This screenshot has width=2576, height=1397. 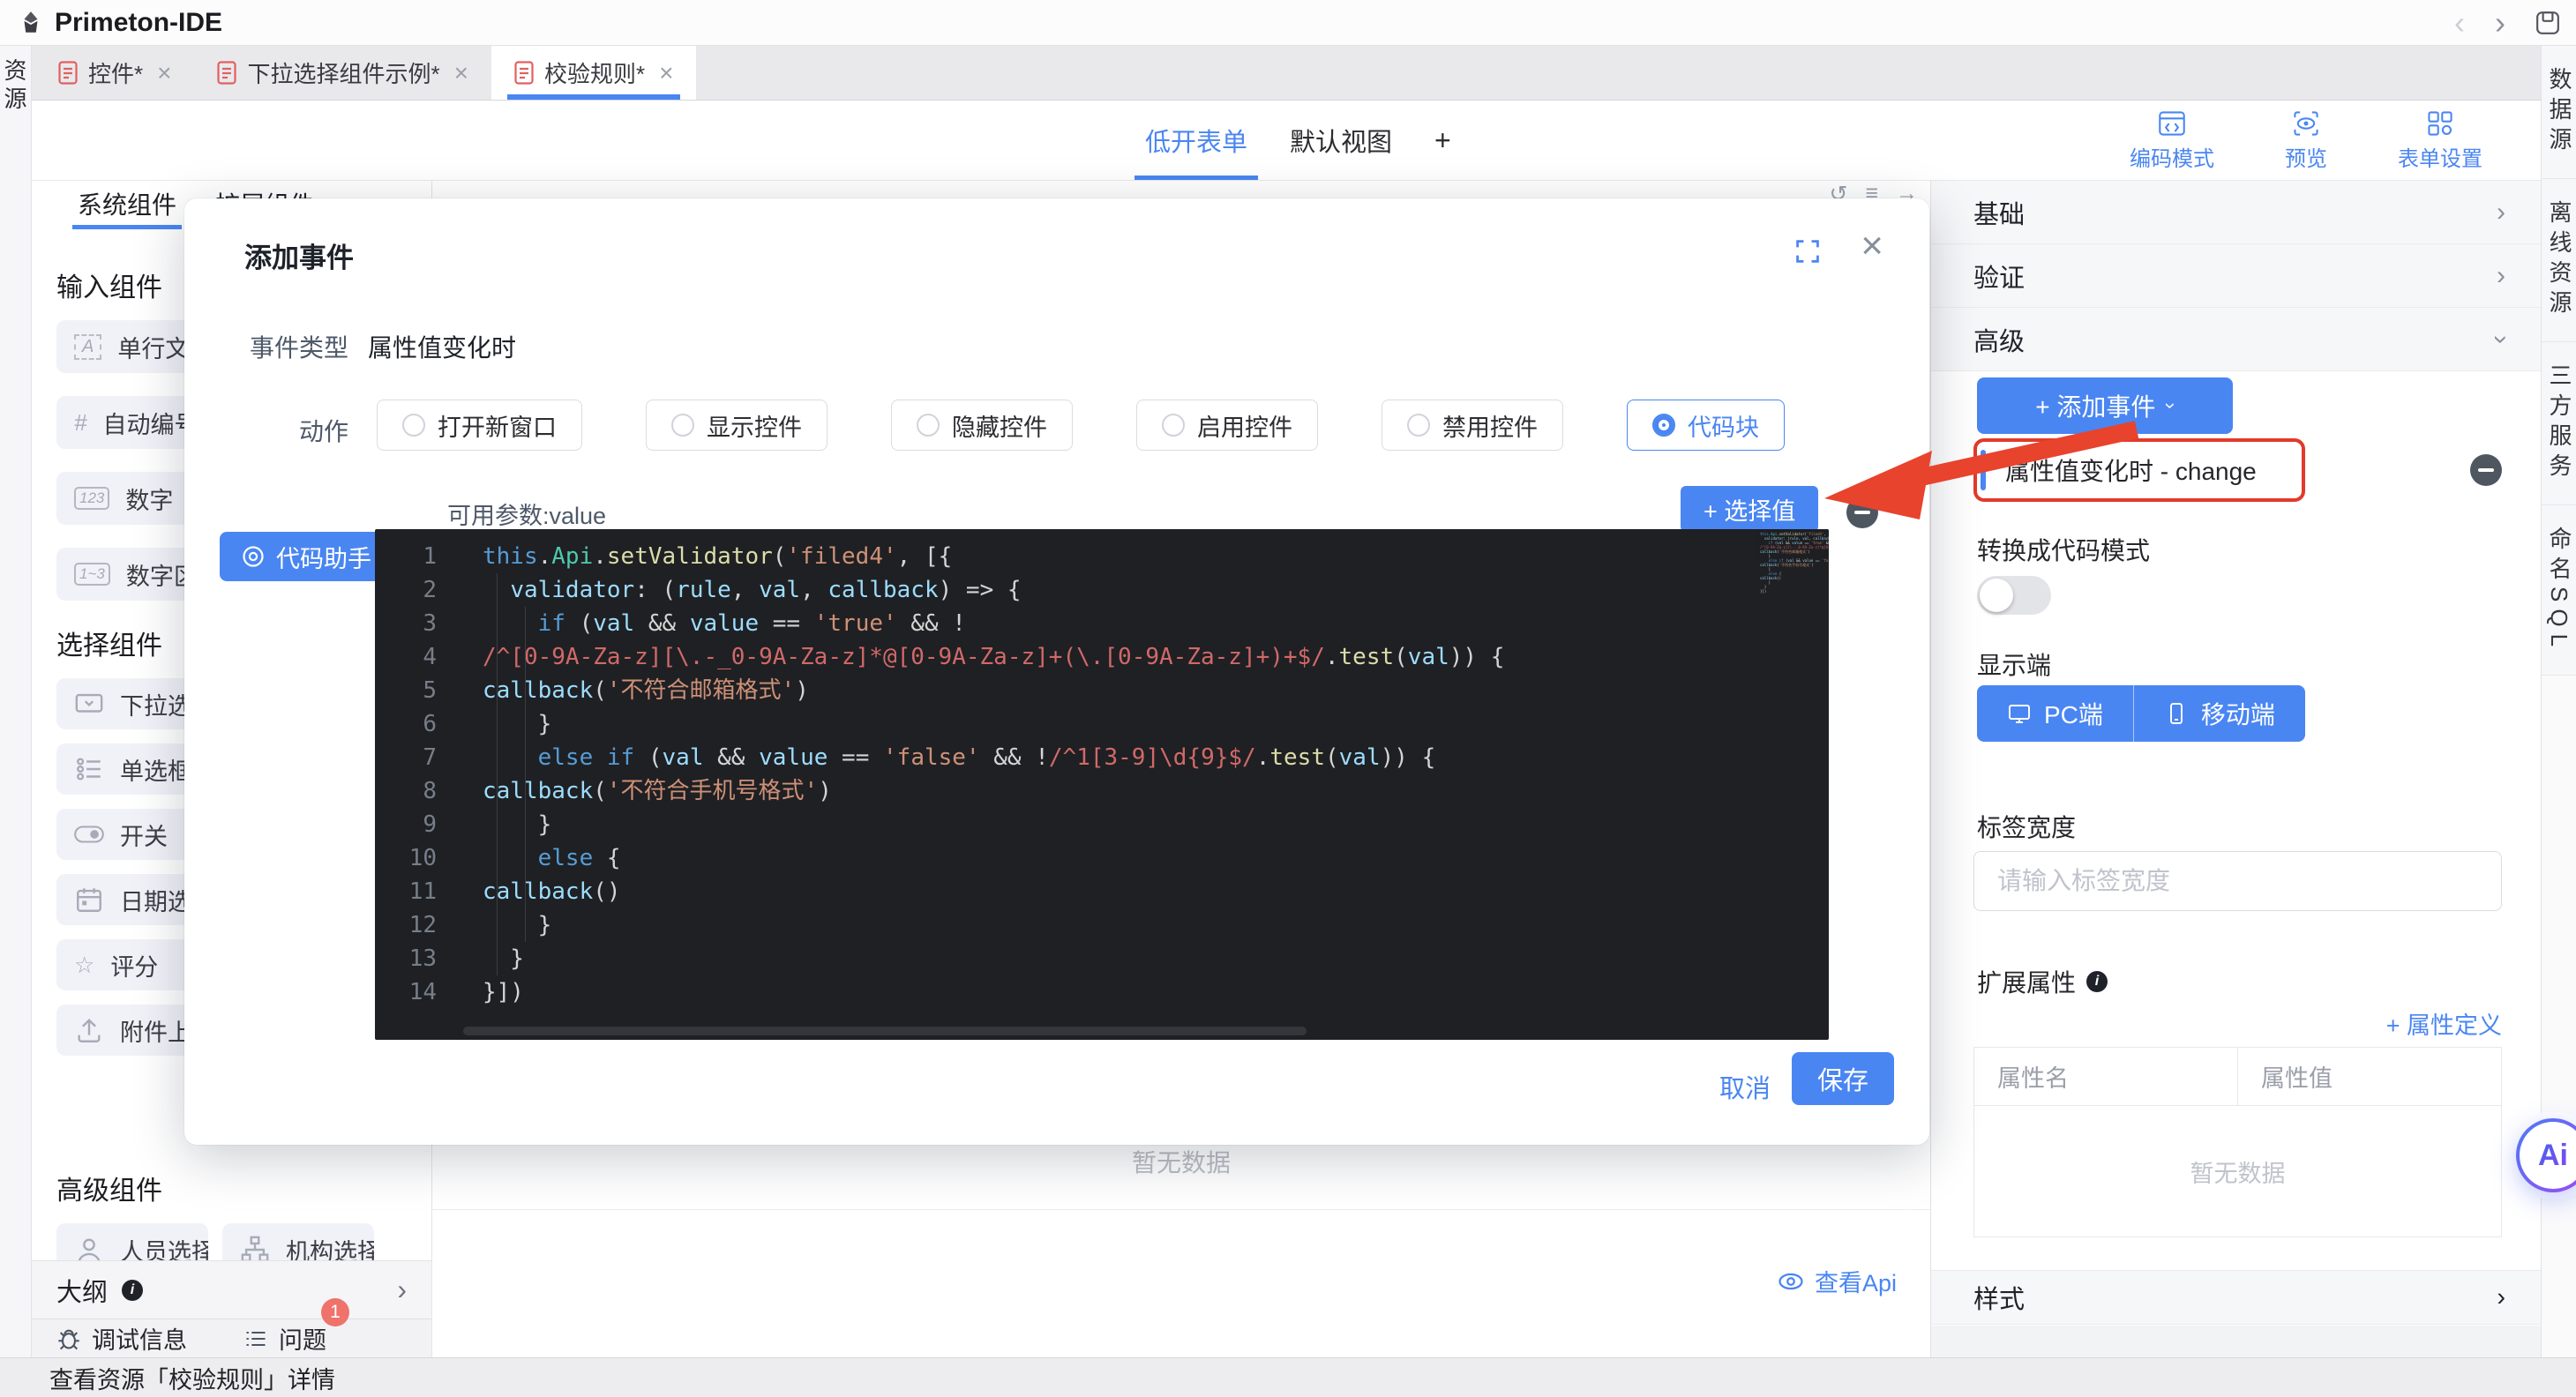 I want to click on nav-back-icon: ‹, so click(x=2460, y=23).